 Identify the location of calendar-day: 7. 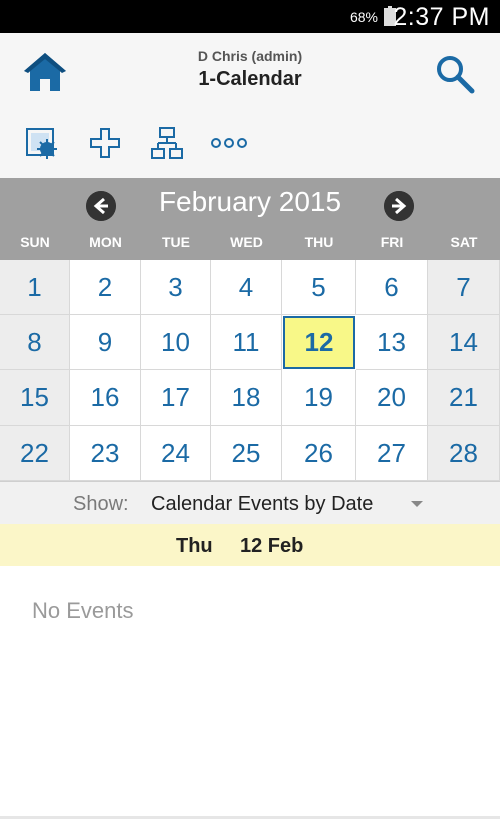
(464, 287).